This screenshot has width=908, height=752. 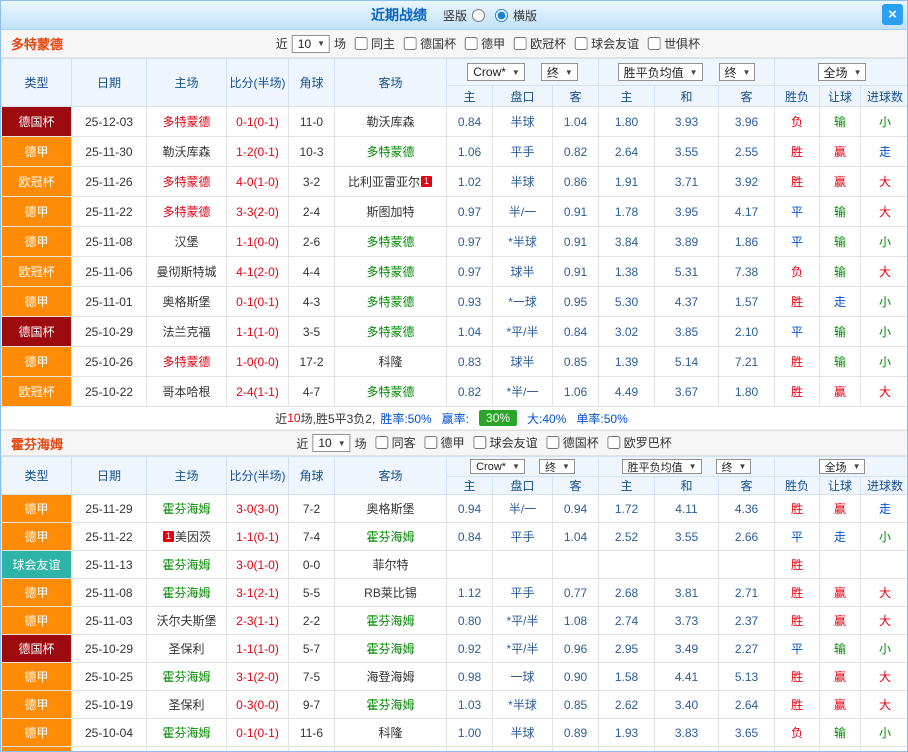 I want to click on score-cell: 1-1(1-1), so click(x=257, y=748).